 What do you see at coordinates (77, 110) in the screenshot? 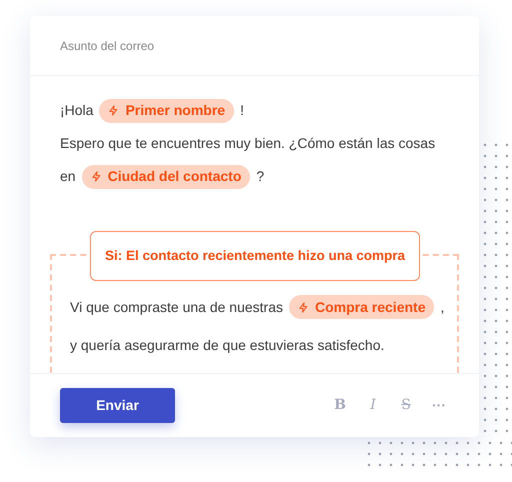
I see `body-text: ¡Hola` at bounding box center [77, 110].